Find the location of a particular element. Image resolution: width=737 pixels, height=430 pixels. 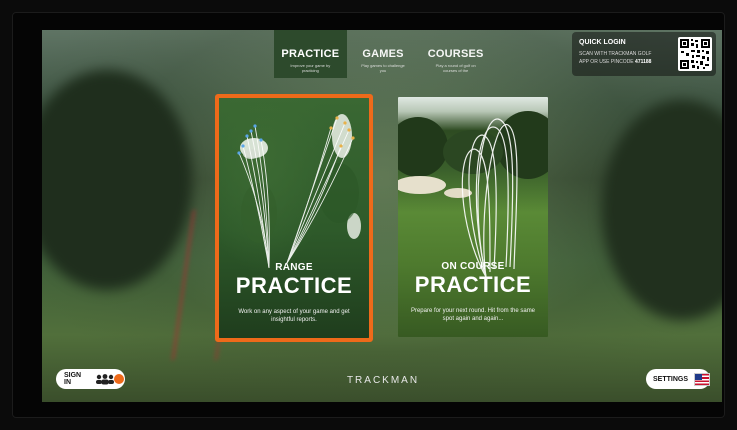

brand-logo: TRACKMAN is located at coordinates (383, 380).